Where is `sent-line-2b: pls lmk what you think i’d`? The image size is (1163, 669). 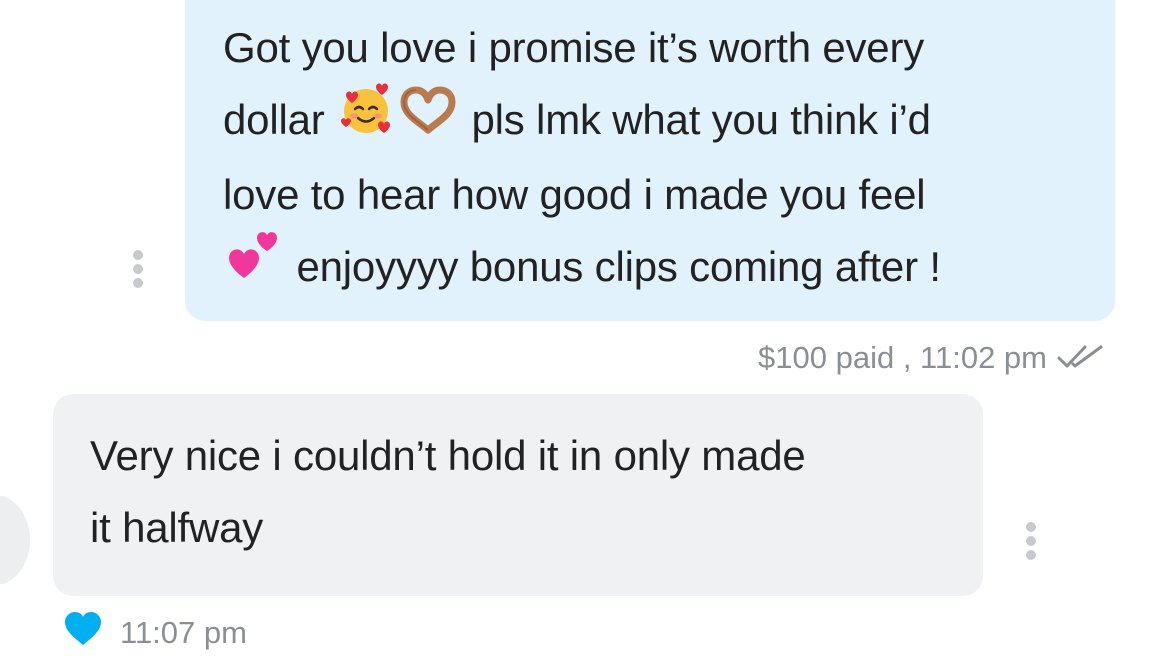 sent-line-2b: pls lmk what you think i’d is located at coordinates (701, 119).